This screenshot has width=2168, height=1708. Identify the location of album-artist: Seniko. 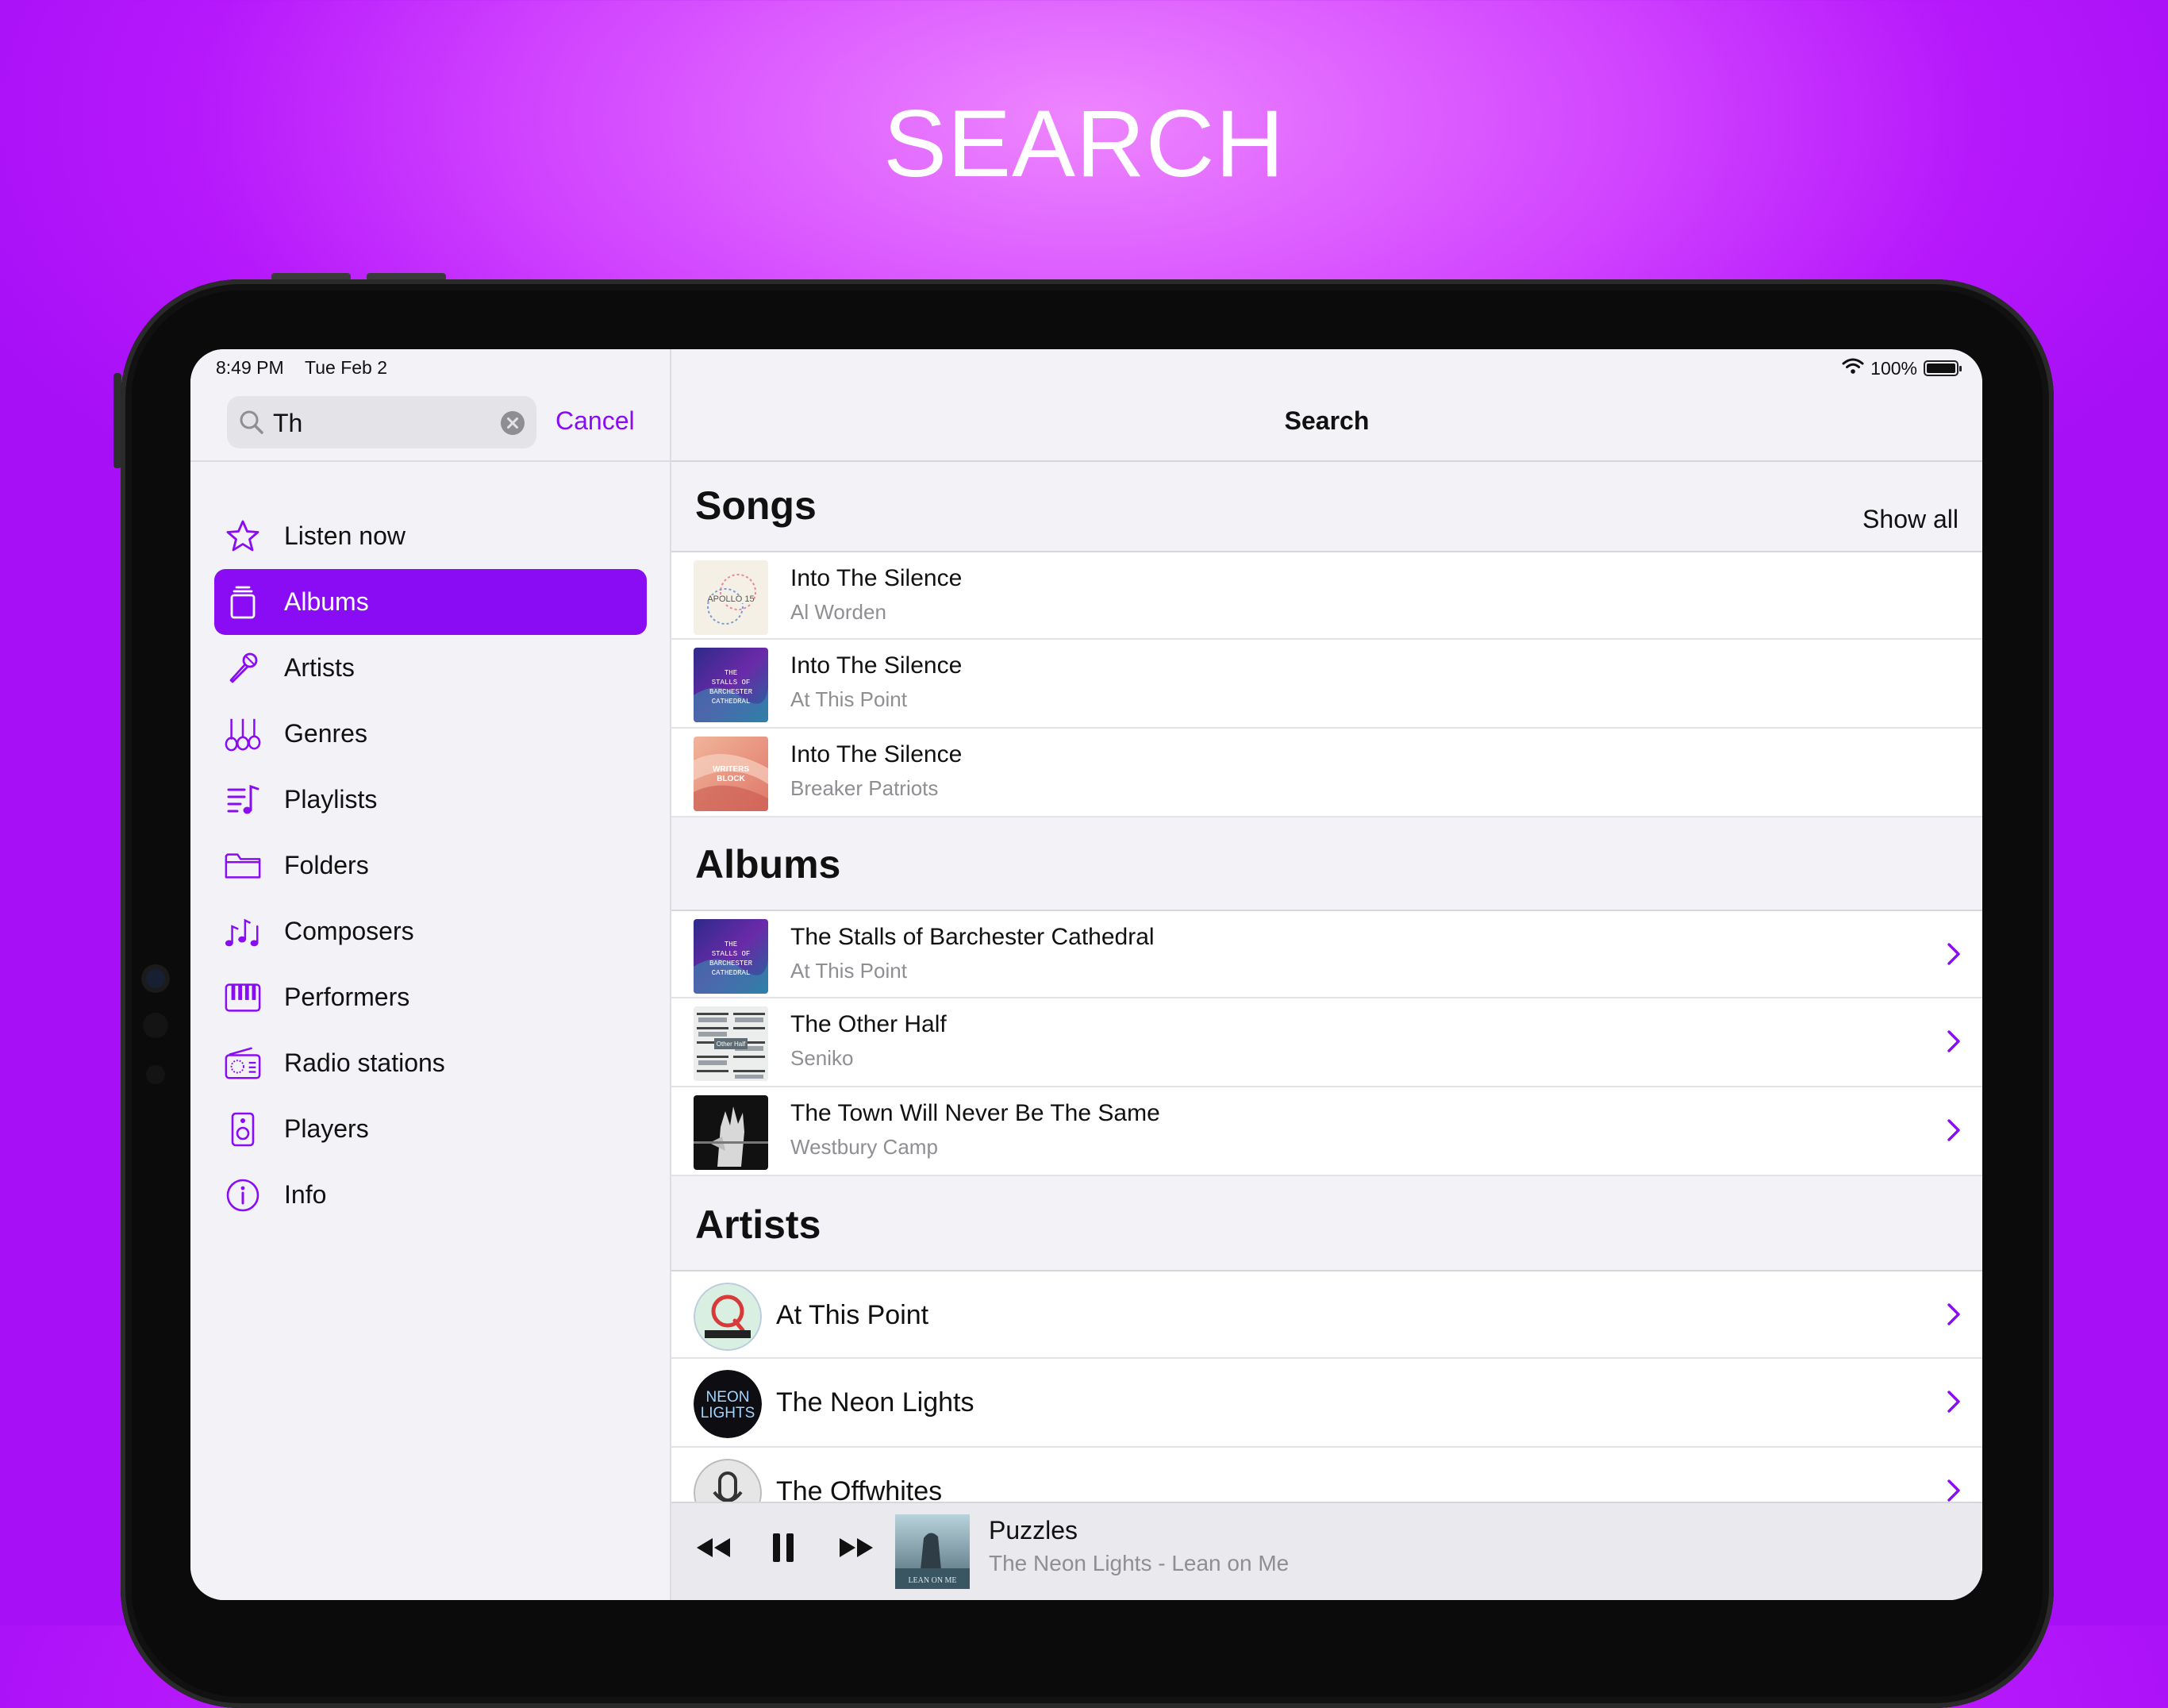
(822, 1058).